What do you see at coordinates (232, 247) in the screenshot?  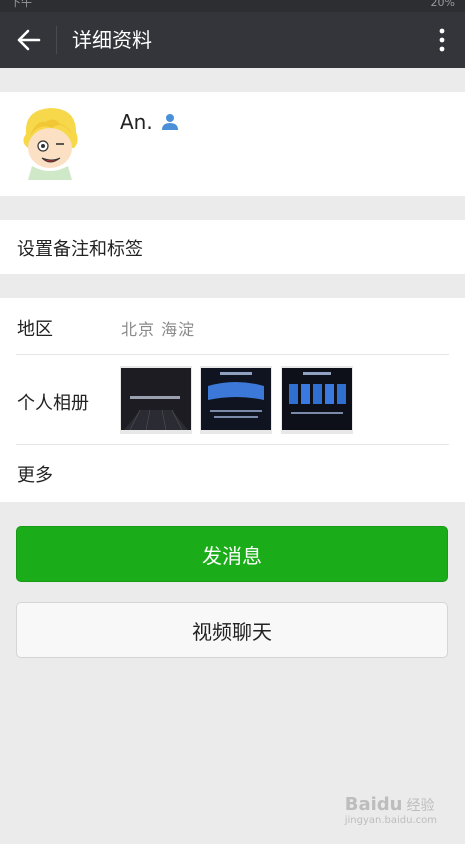 I see `remark-row: 设置备注和标签` at bounding box center [232, 247].